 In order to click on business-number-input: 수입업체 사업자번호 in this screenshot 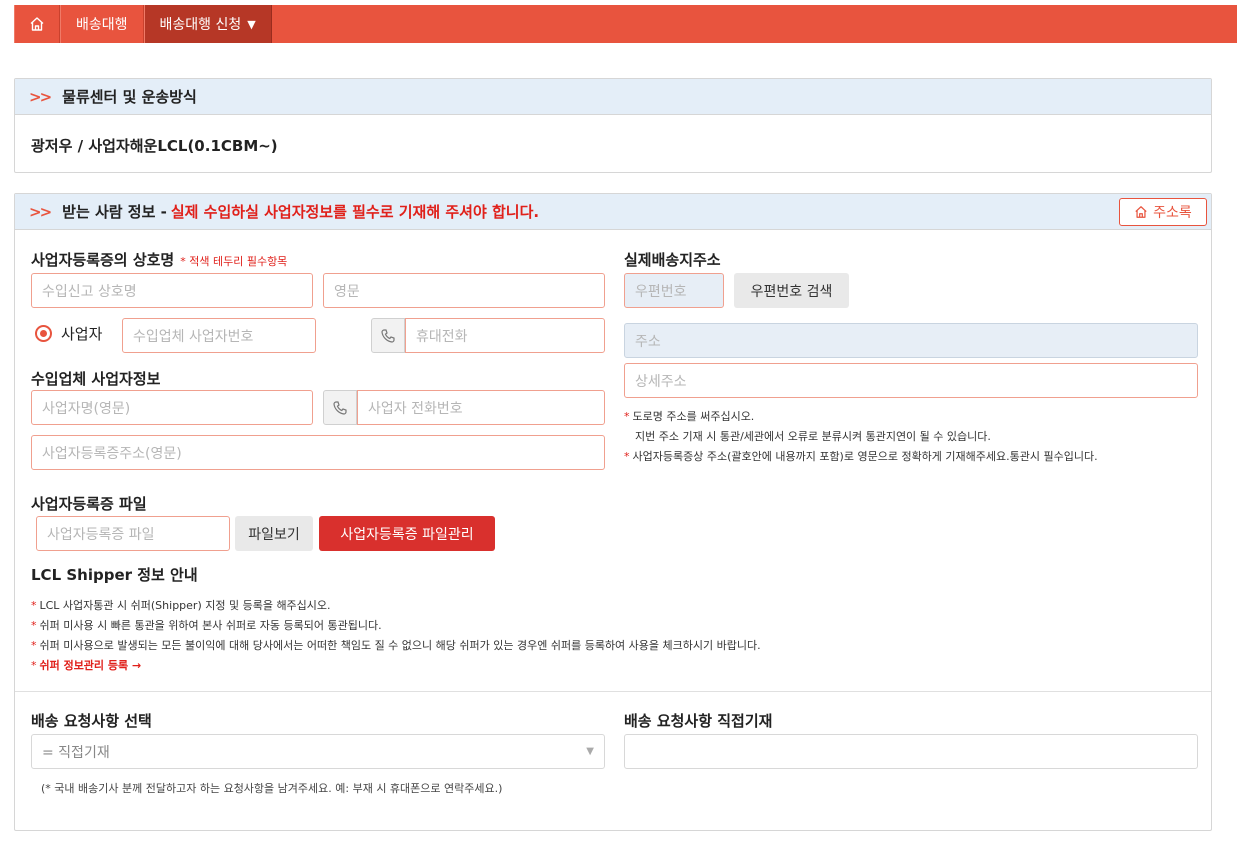, I will do `click(219, 335)`.